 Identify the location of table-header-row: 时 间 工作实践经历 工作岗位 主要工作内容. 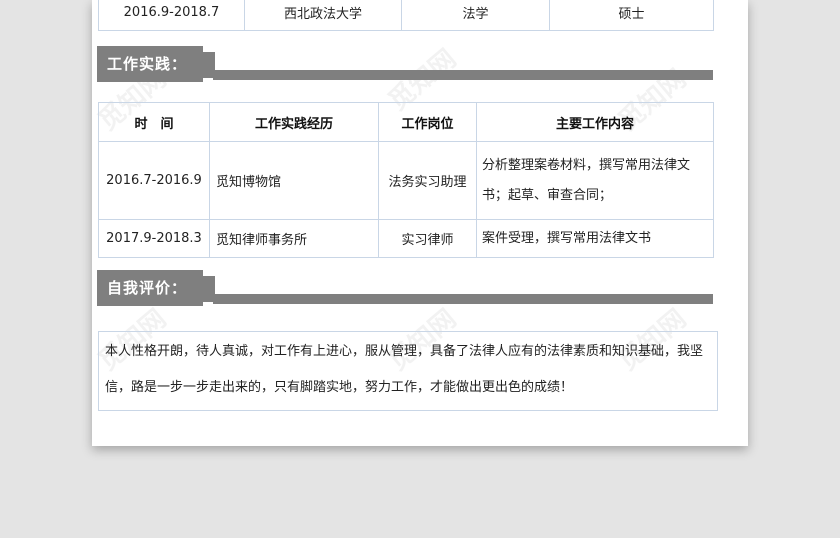
(406, 122).